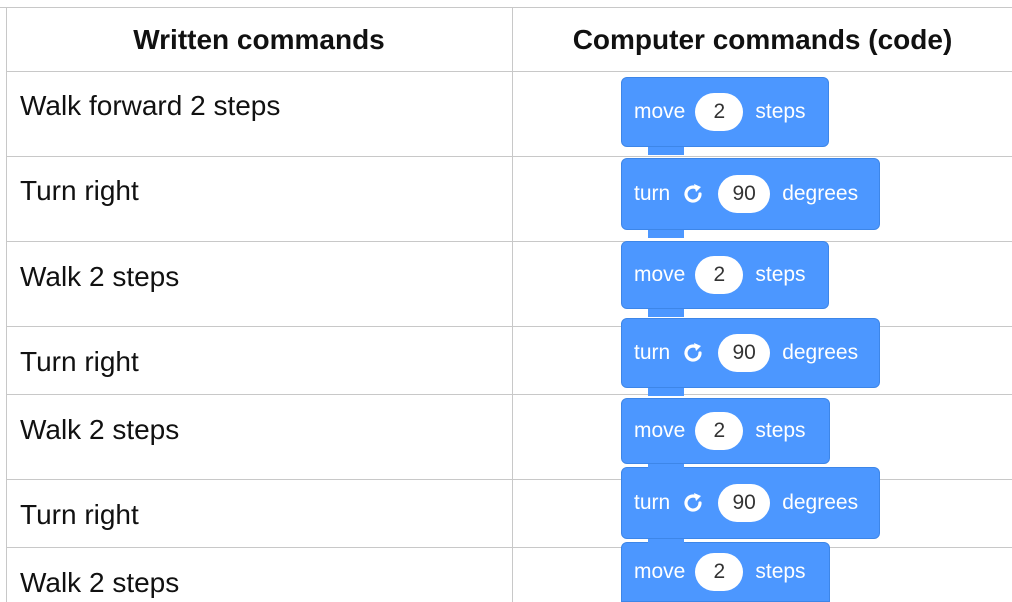  I want to click on column-divider, so click(512, 304).